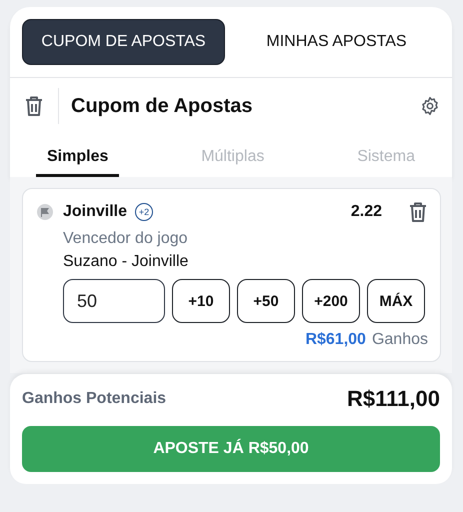 The image size is (463, 512). What do you see at coordinates (114, 301) in the screenshot?
I see `stake-input: 50` at bounding box center [114, 301].